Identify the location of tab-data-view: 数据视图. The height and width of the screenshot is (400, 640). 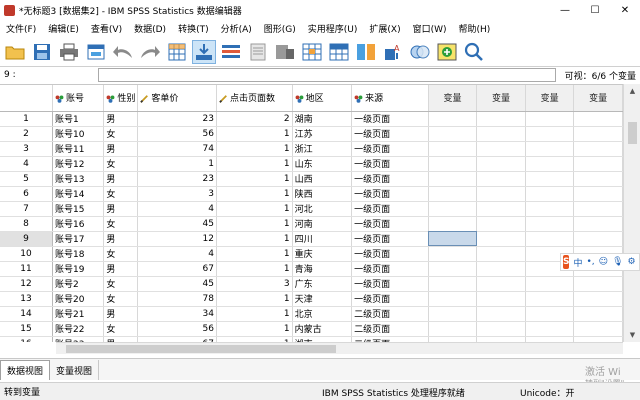
(25, 370).